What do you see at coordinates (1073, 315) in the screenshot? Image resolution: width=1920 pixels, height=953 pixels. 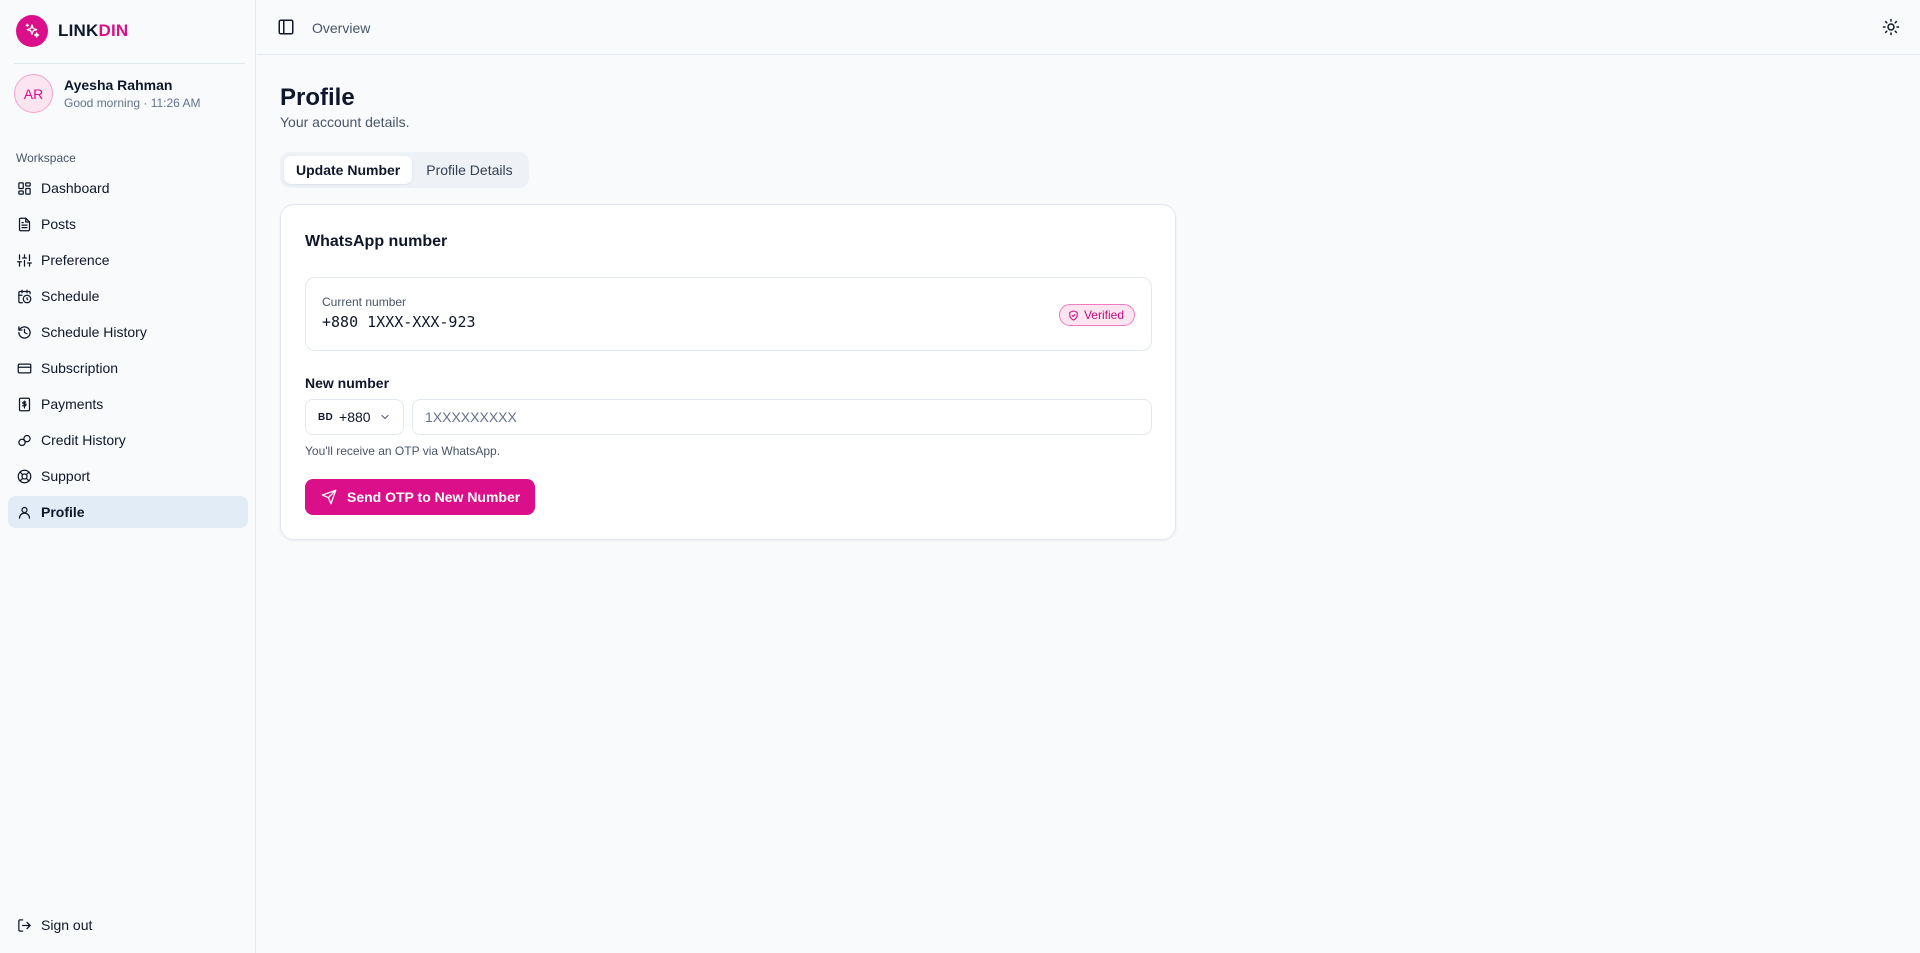 I see `shield-check-icon` at bounding box center [1073, 315].